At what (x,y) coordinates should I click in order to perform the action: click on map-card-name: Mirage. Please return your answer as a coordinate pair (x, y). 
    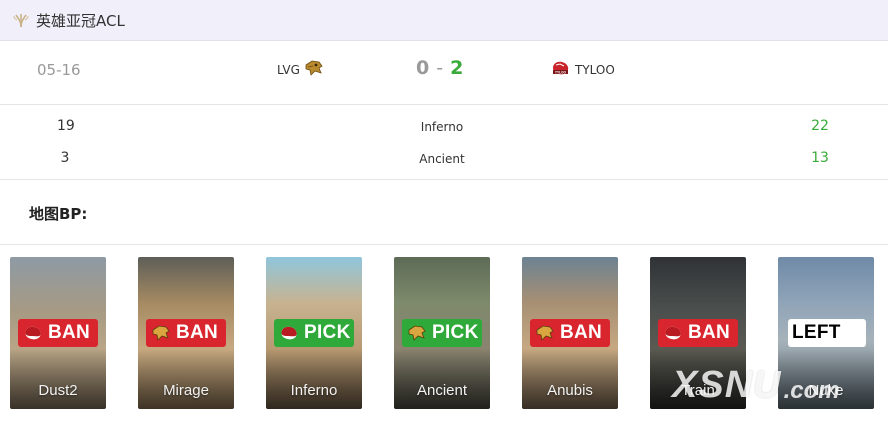
    Looking at the image, I should click on (186, 390).